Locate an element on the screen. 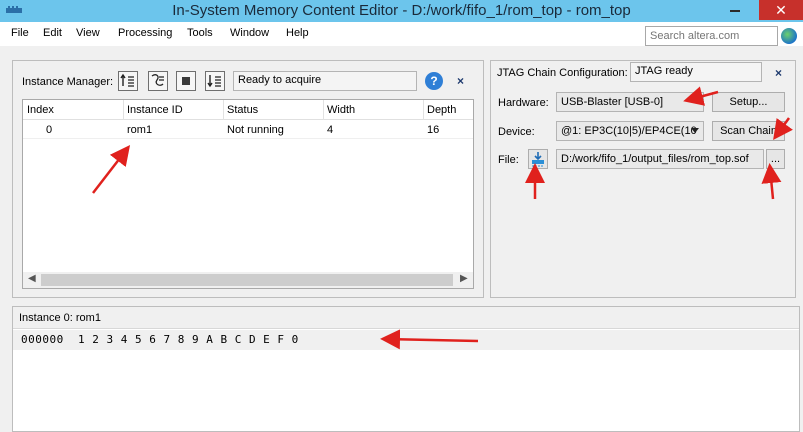 The width and height of the screenshot is (803, 432). jtag-status: JTAG ready is located at coordinates (696, 72).